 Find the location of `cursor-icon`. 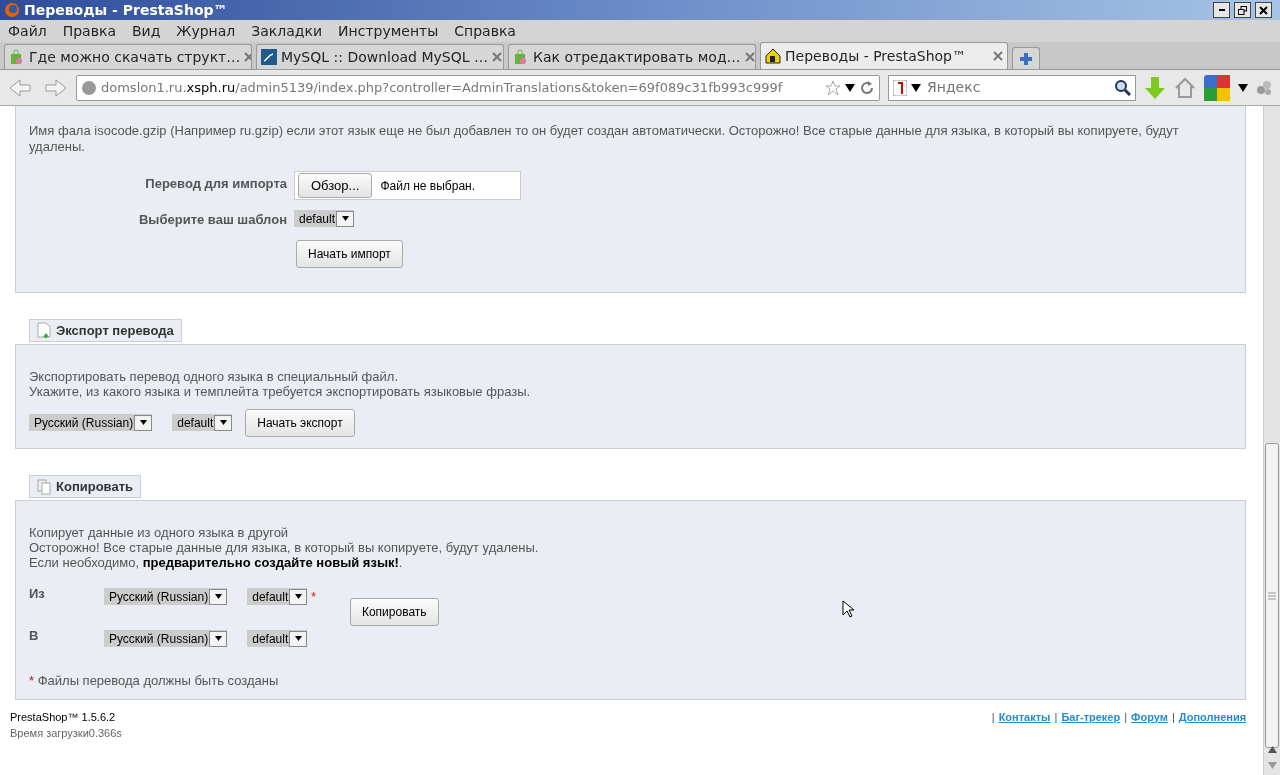

cursor-icon is located at coordinates (848, 609).